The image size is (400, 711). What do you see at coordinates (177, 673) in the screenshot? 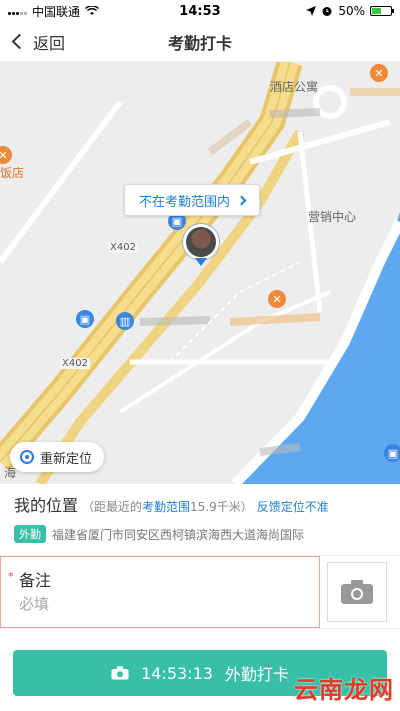
I see `checkin-time: 14:53:13` at bounding box center [177, 673].